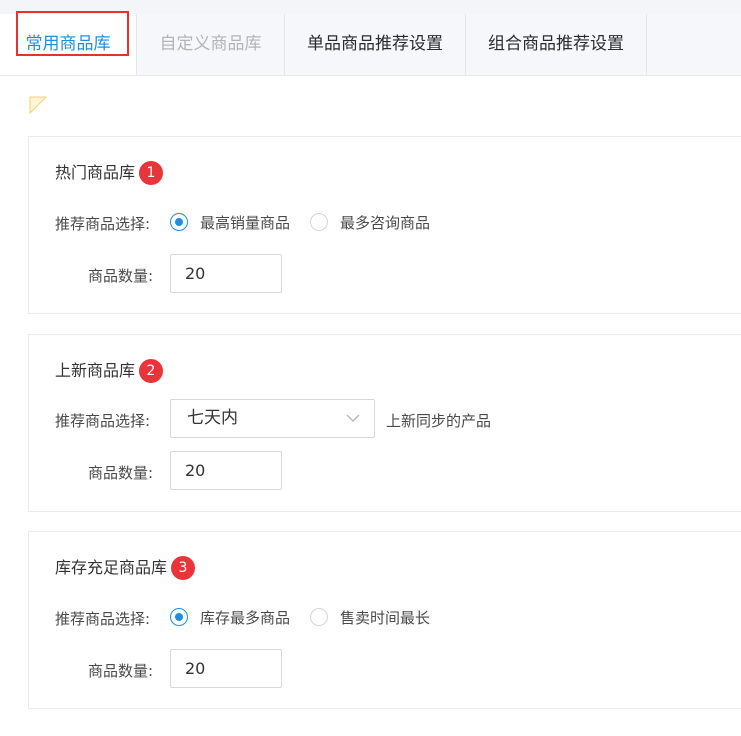  What do you see at coordinates (68, 44) in the screenshot?
I see `tab-common-library: 常用商品库` at bounding box center [68, 44].